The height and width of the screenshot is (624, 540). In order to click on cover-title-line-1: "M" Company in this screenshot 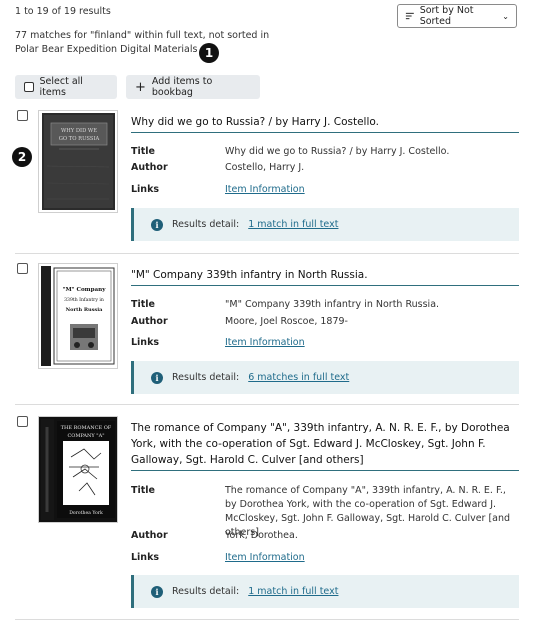, I will do `click(85, 290)`.